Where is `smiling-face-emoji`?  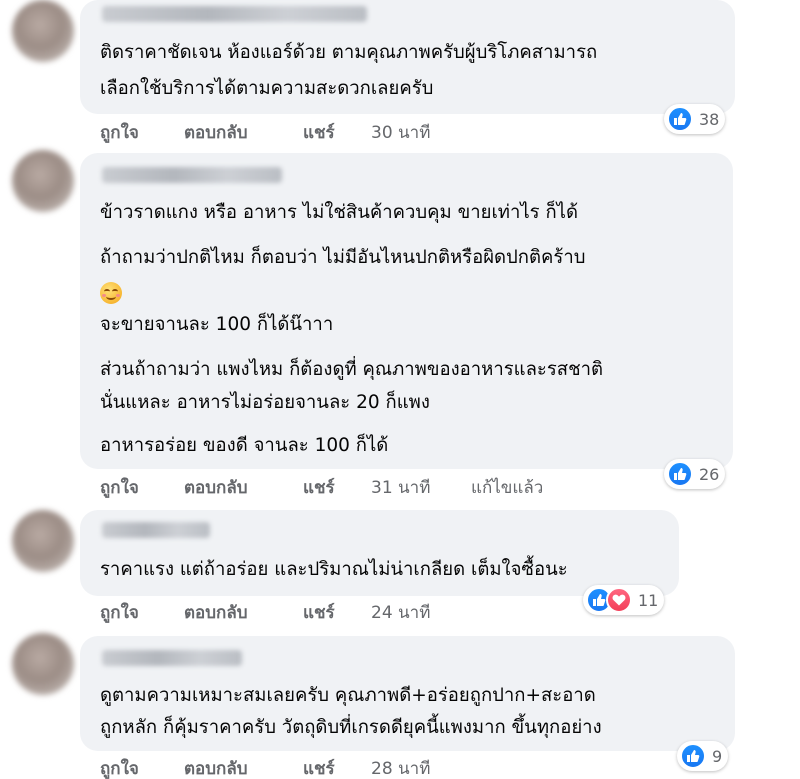
smiling-face-emoji is located at coordinates (111, 293).